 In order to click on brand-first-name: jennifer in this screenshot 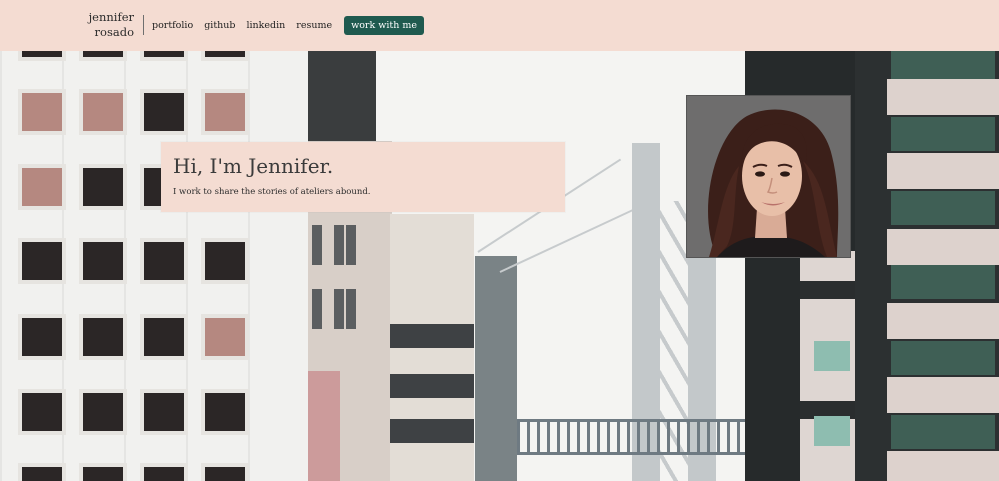, I will do `click(111, 17)`.